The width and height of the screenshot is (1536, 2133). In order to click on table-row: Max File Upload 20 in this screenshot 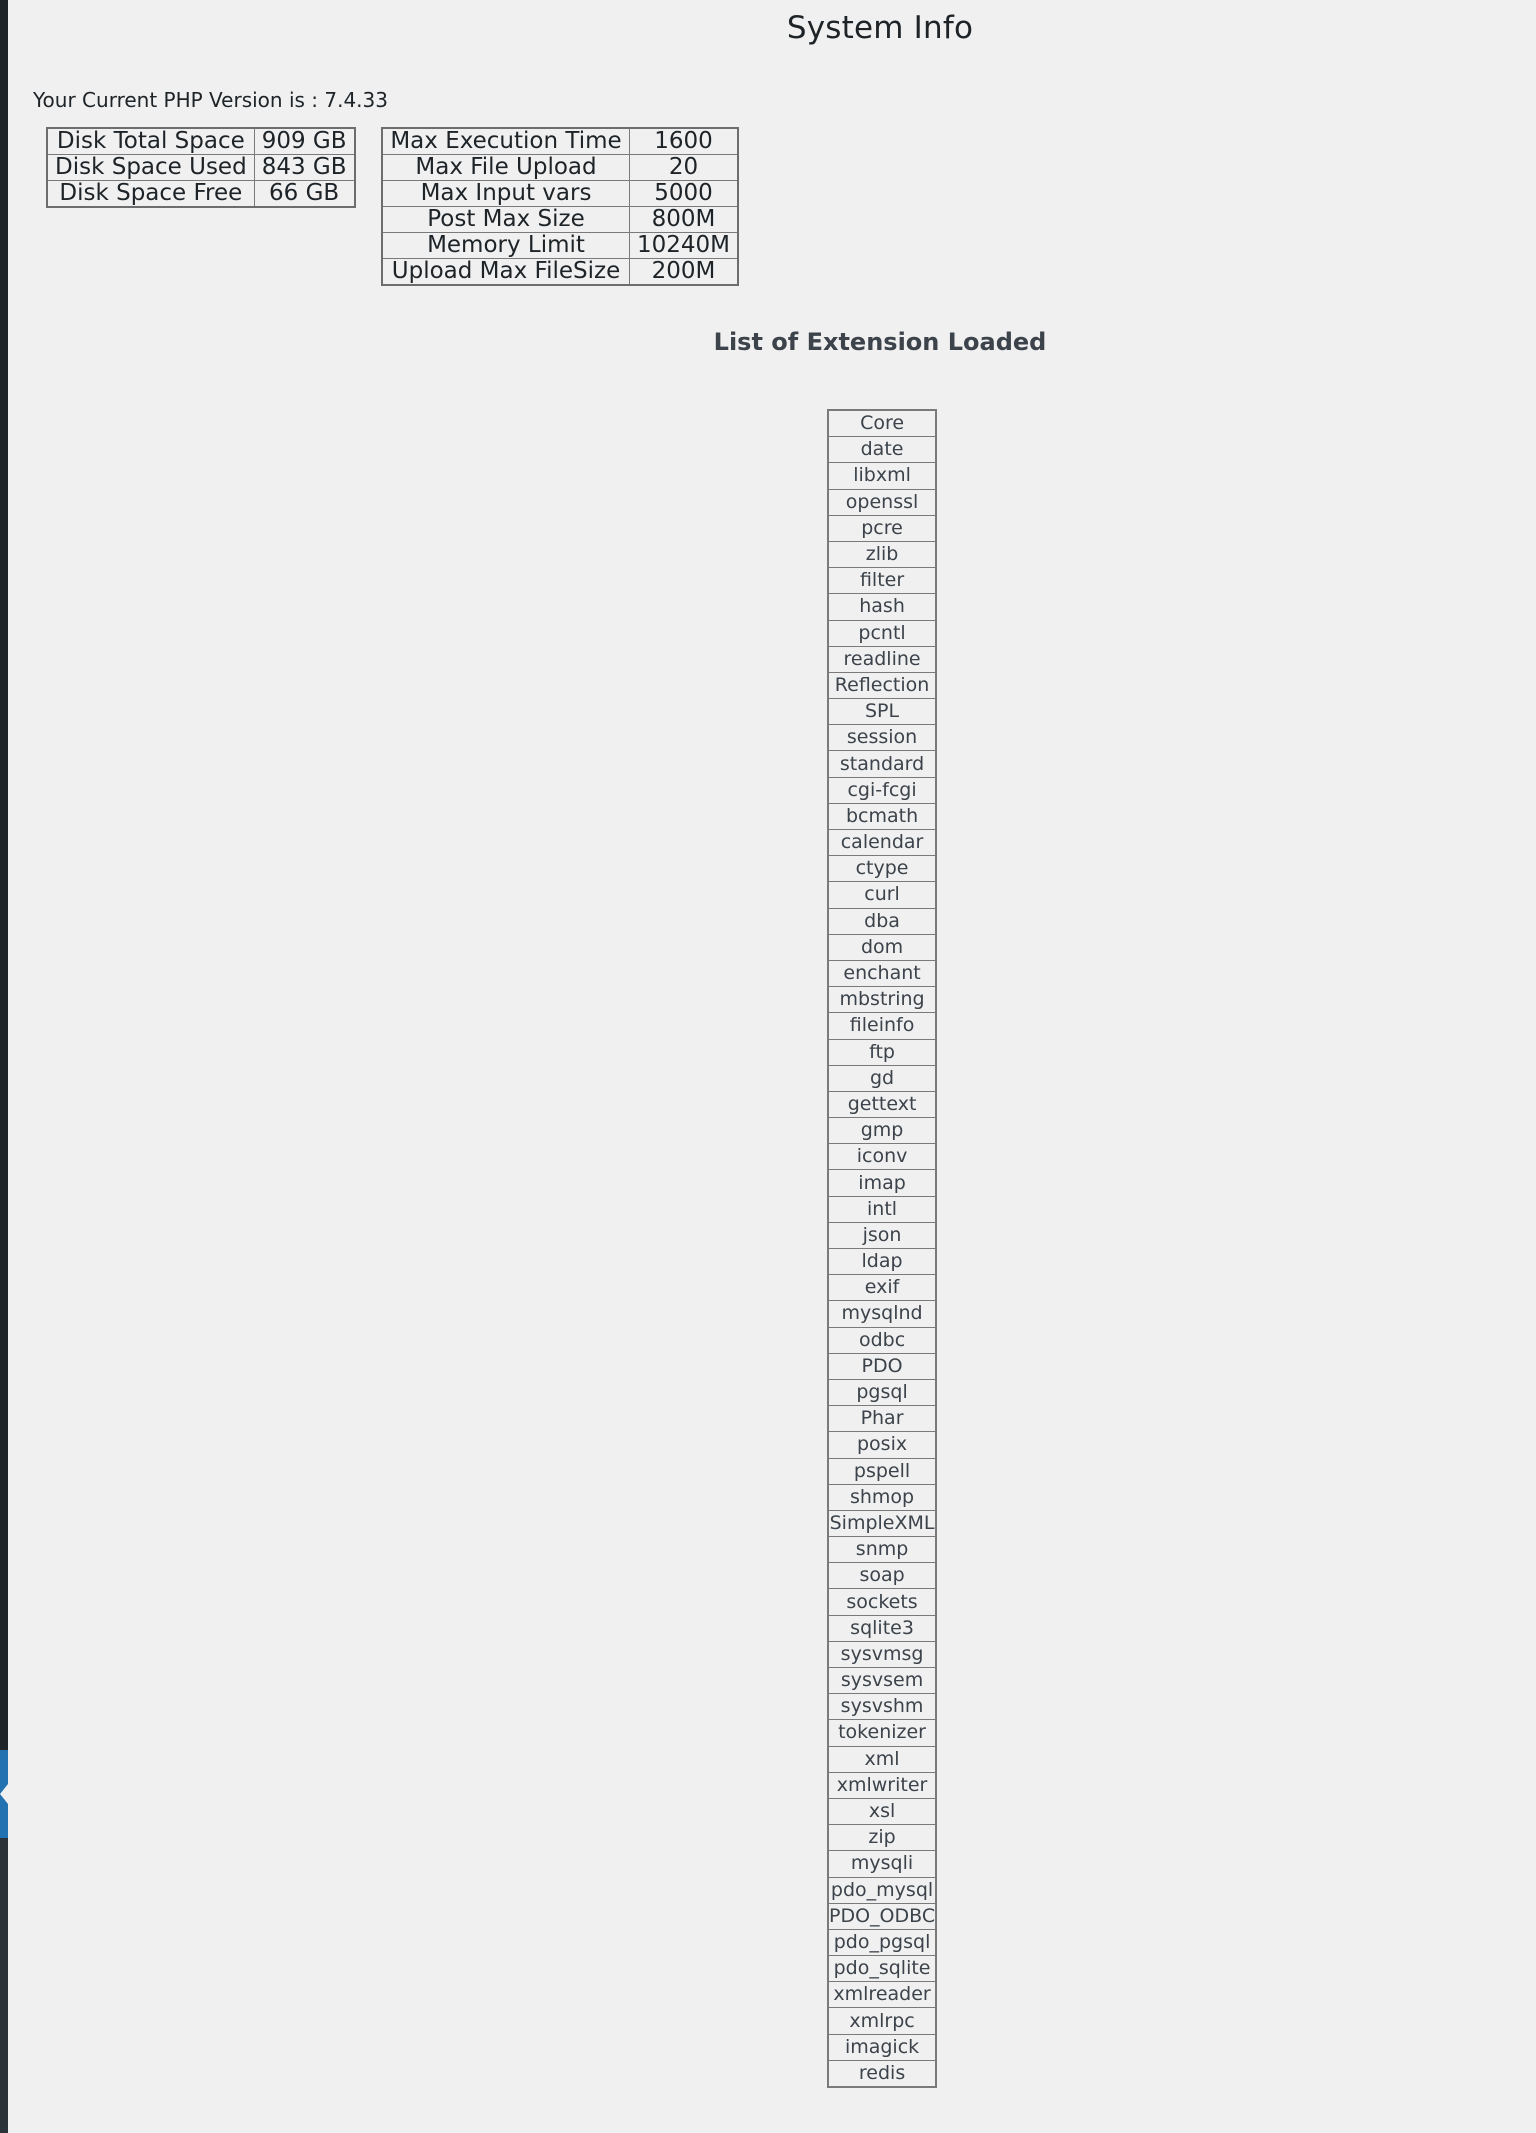, I will do `click(560, 167)`.